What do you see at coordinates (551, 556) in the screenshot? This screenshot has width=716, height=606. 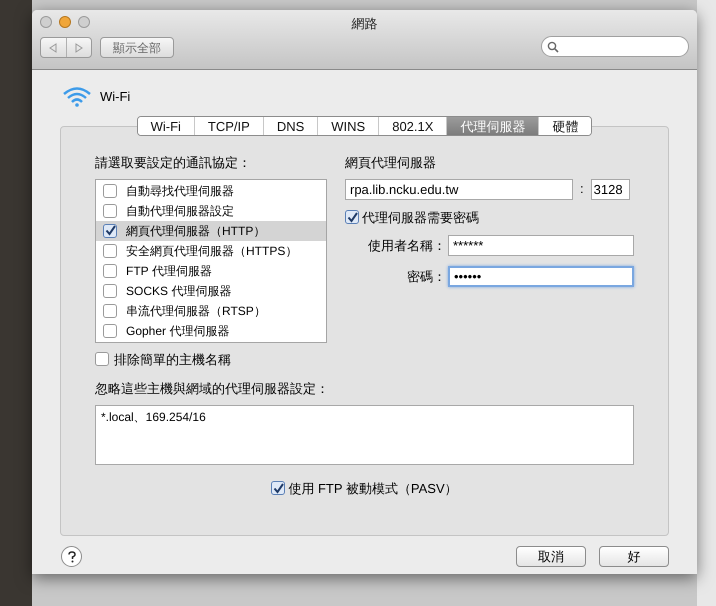 I see `dialog-button: 取消` at bounding box center [551, 556].